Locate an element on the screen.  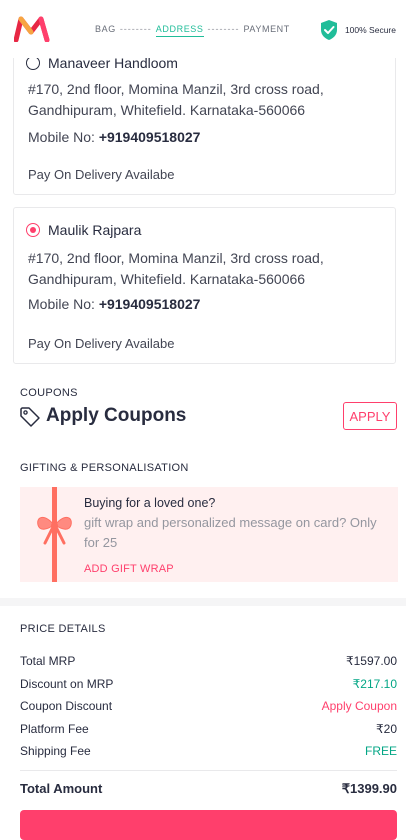
price-value: ₹20 is located at coordinates (386, 729).